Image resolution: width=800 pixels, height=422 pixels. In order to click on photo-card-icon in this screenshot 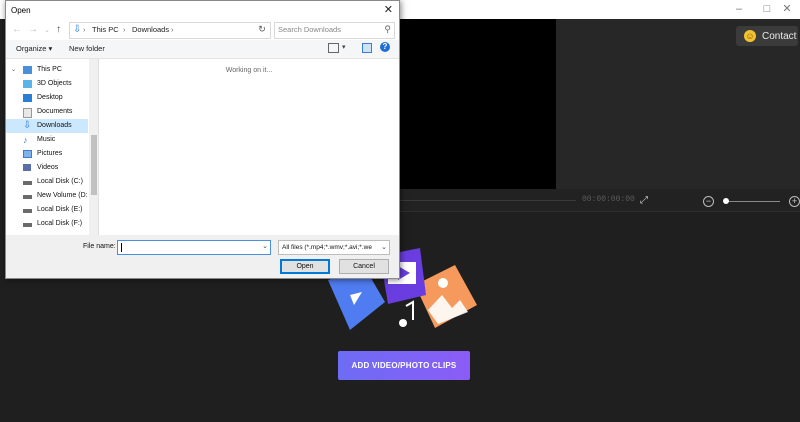, I will do `click(446, 296)`.